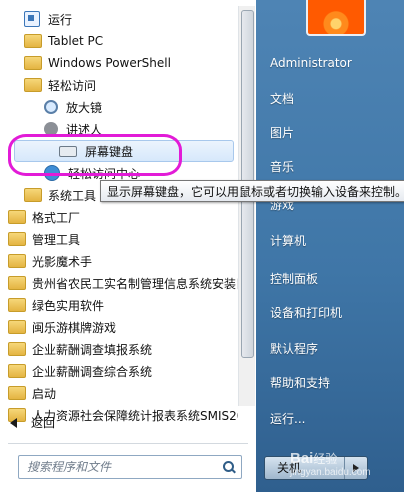  What do you see at coordinates (334, 279) in the screenshot?
I see `right-menu-item: 控制面板` at bounding box center [334, 279].